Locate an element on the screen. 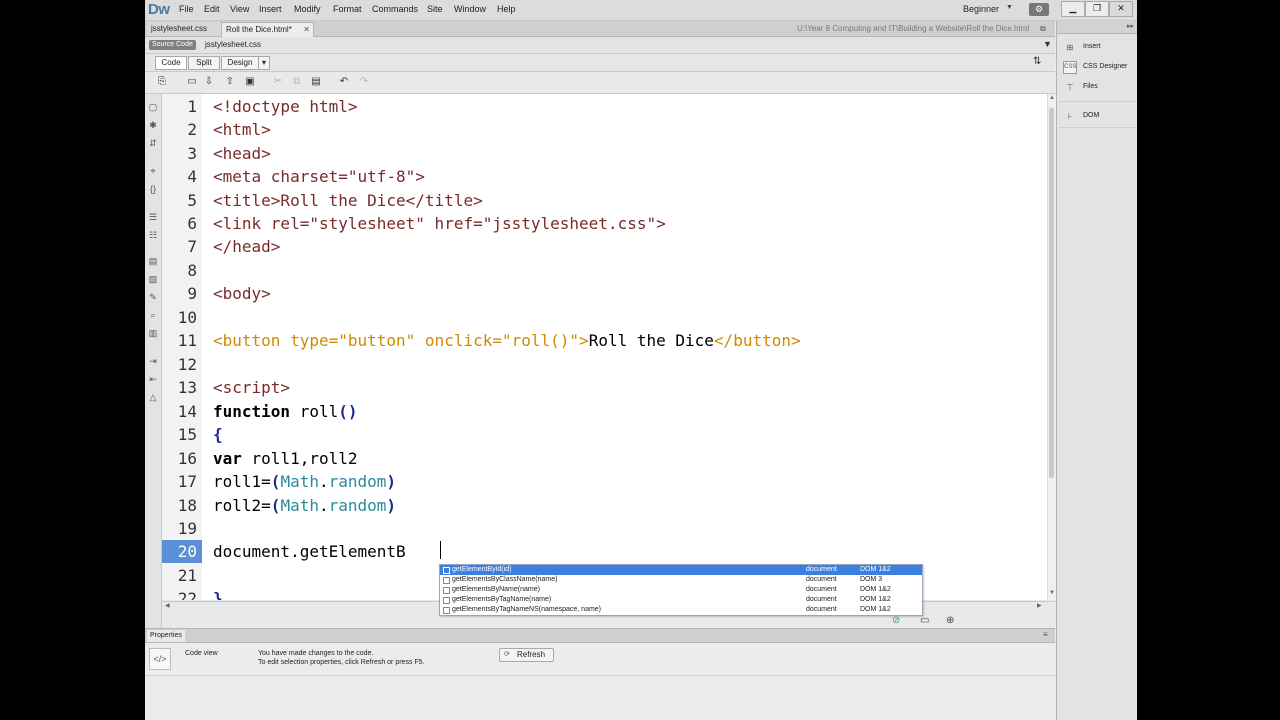 Image resolution: width=1280 pixels, height=720 pixels. new-document-icon: ⎘ is located at coordinates (162, 81).